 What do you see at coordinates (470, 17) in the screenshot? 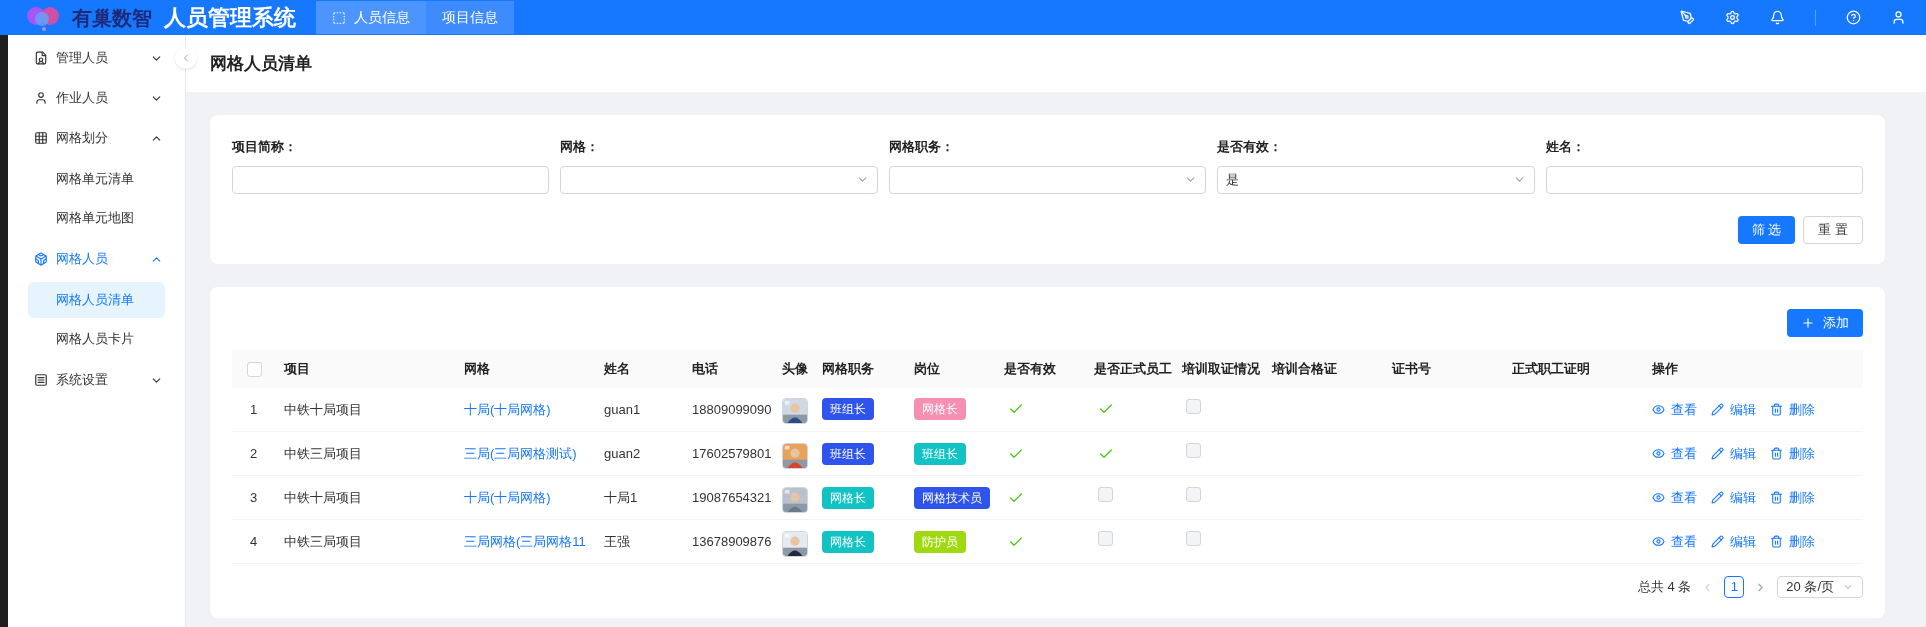
I see `nav-tab: 项目信息` at bounding box center [470, 17].